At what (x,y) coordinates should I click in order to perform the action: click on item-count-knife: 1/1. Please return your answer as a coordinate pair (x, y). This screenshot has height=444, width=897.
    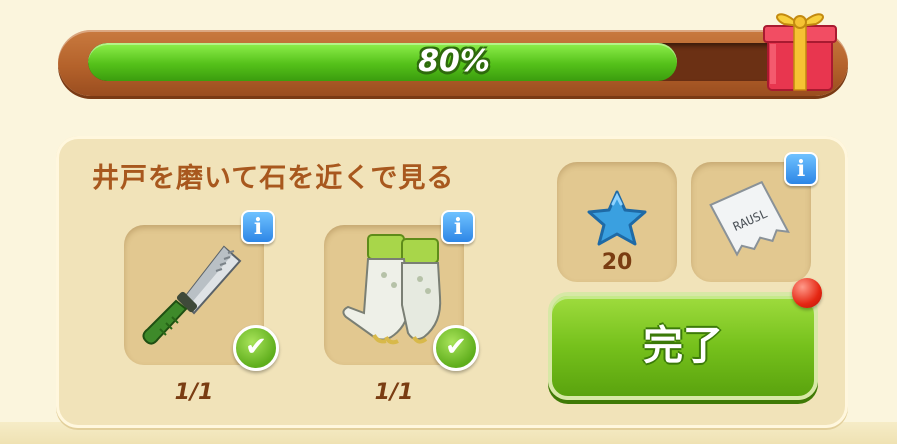
    Looking at the image, I should click on (194, 392).